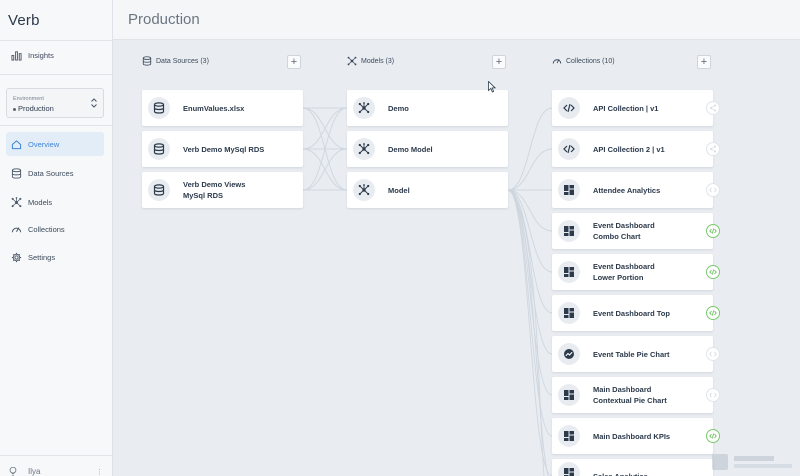 Image resolution: width=800 pixels, height=476 pixels. What do you see at coordinates (557, 61) in the screenshot?
I see `gauge-icon` at bounding box center [557, 61].